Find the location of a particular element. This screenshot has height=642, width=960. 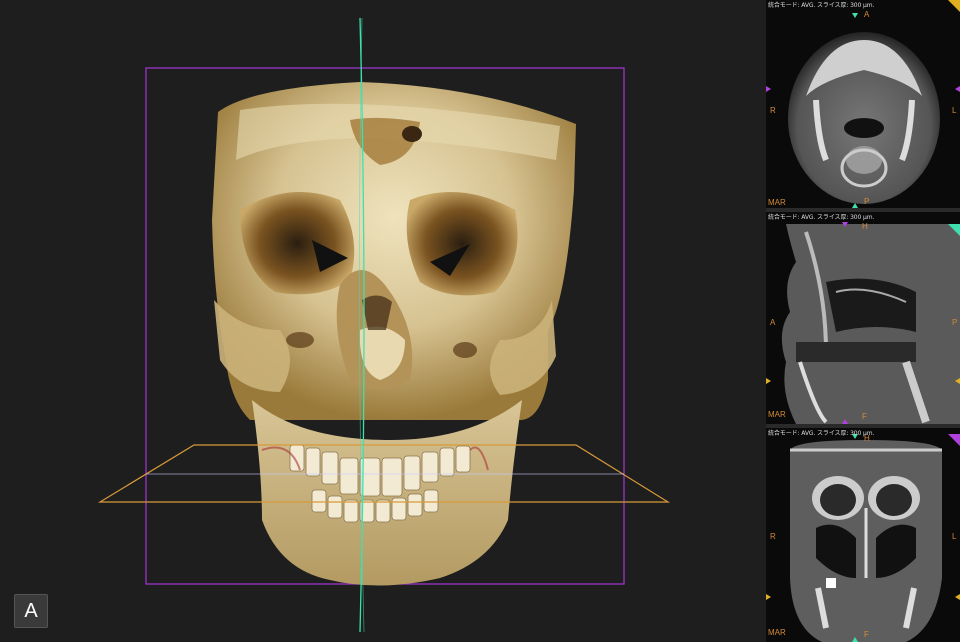

orientation-label: A is located at coordinates (31, 610).